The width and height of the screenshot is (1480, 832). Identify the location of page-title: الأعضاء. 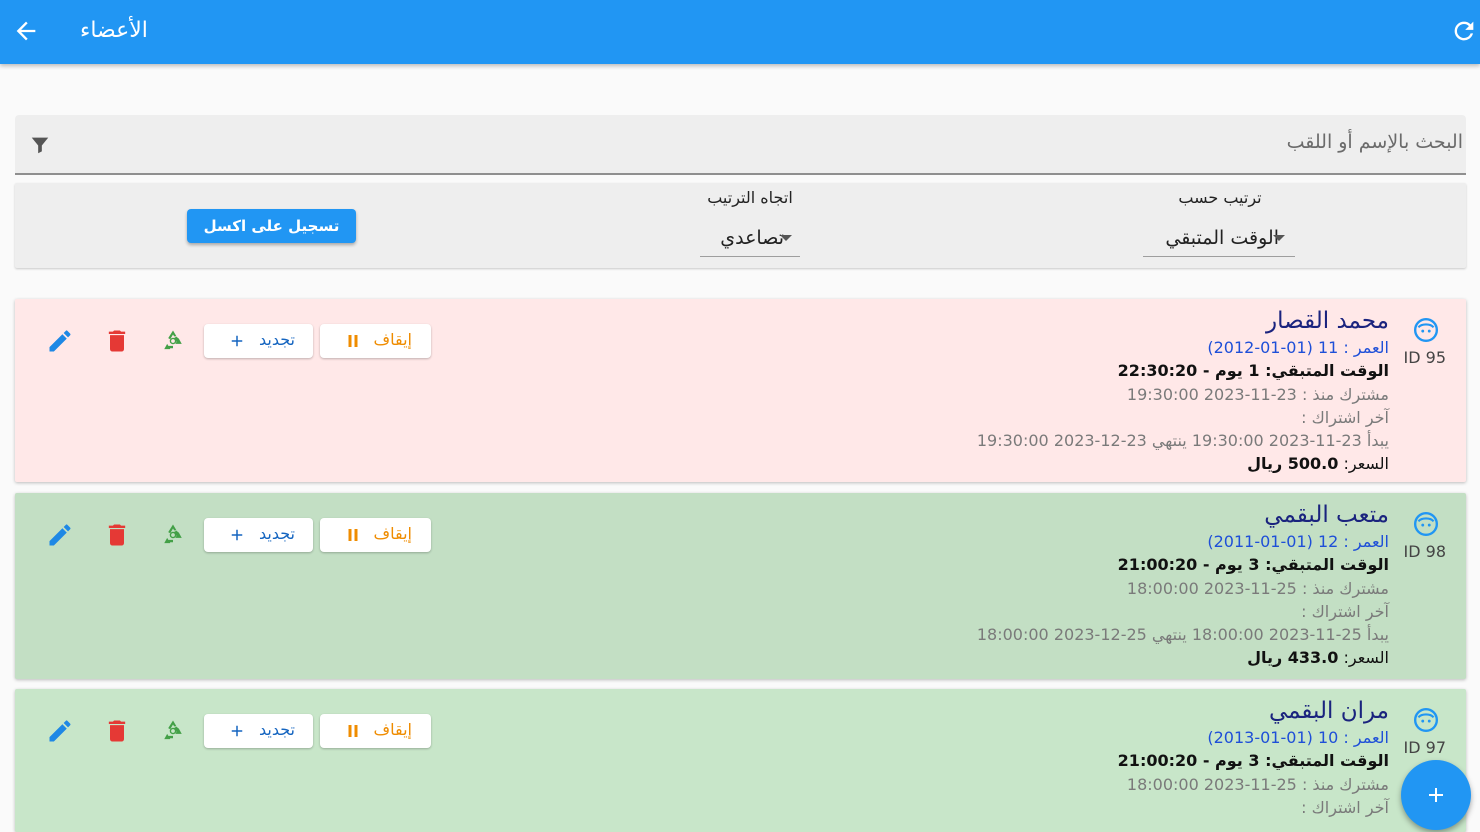
(114, 30).